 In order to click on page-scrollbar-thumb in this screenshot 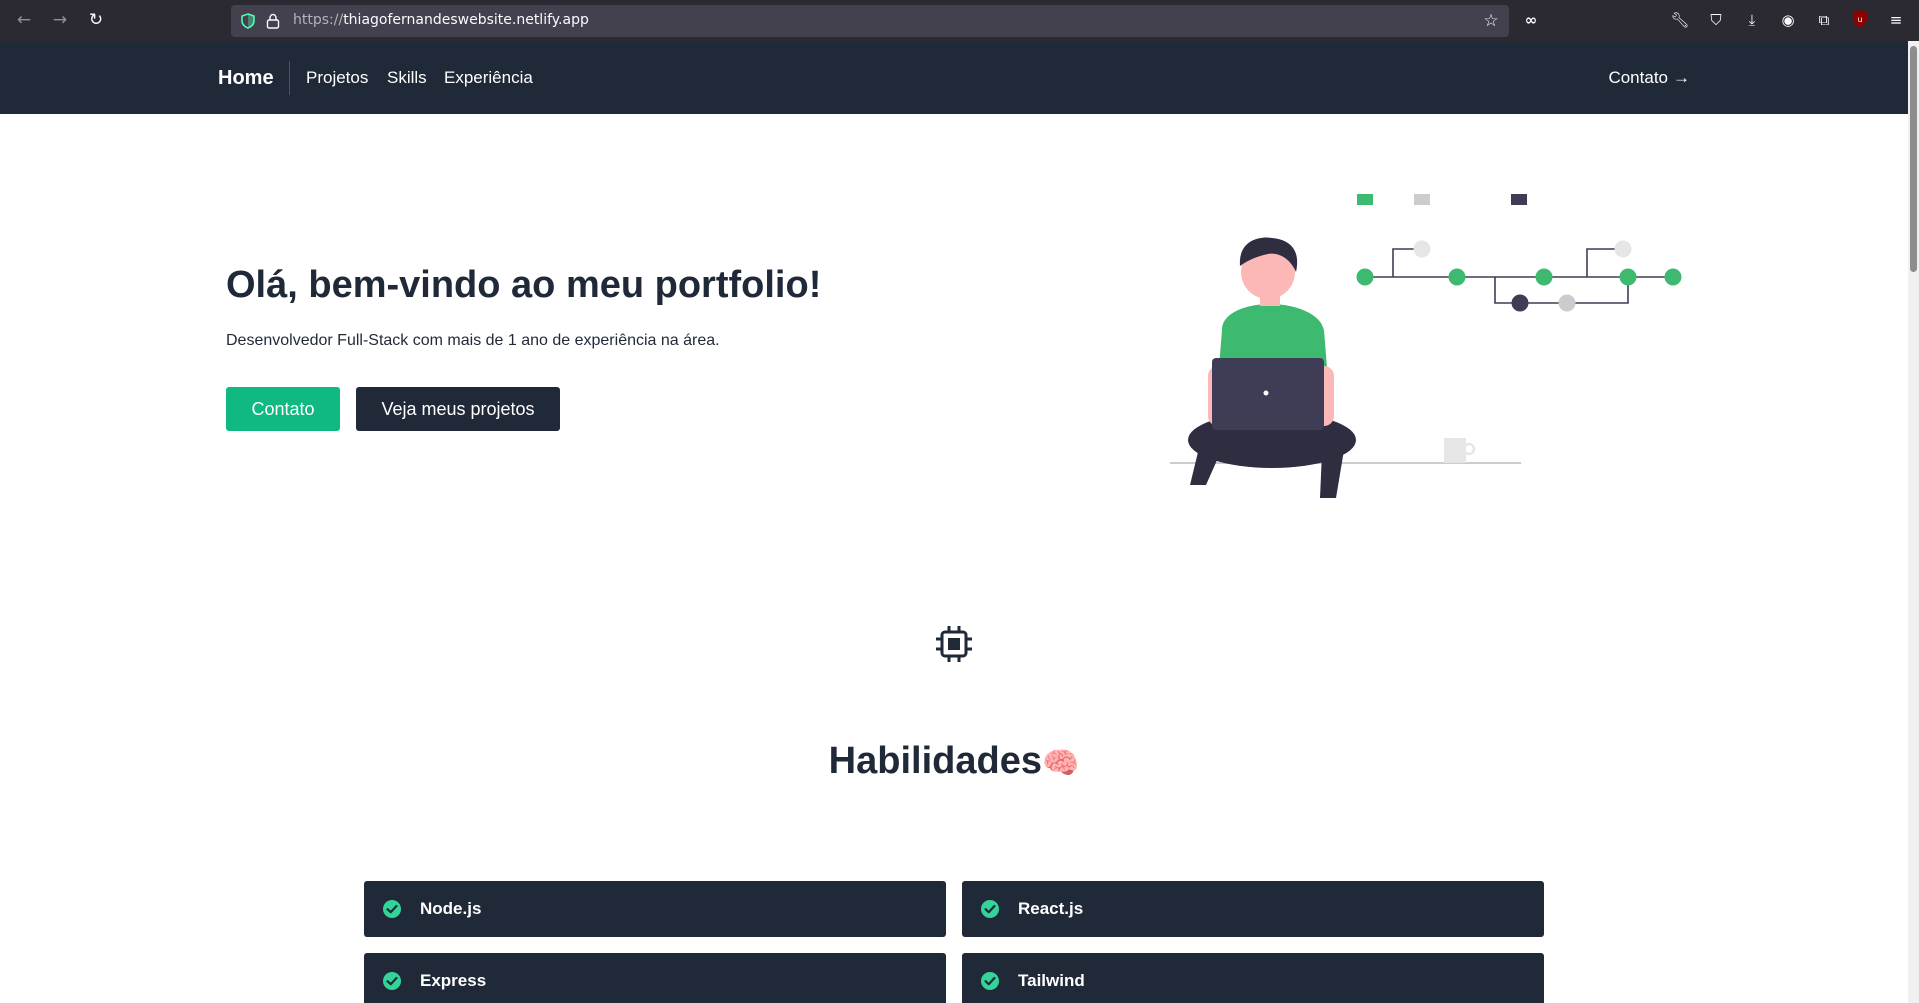, I will do `click(1913, 159)`.